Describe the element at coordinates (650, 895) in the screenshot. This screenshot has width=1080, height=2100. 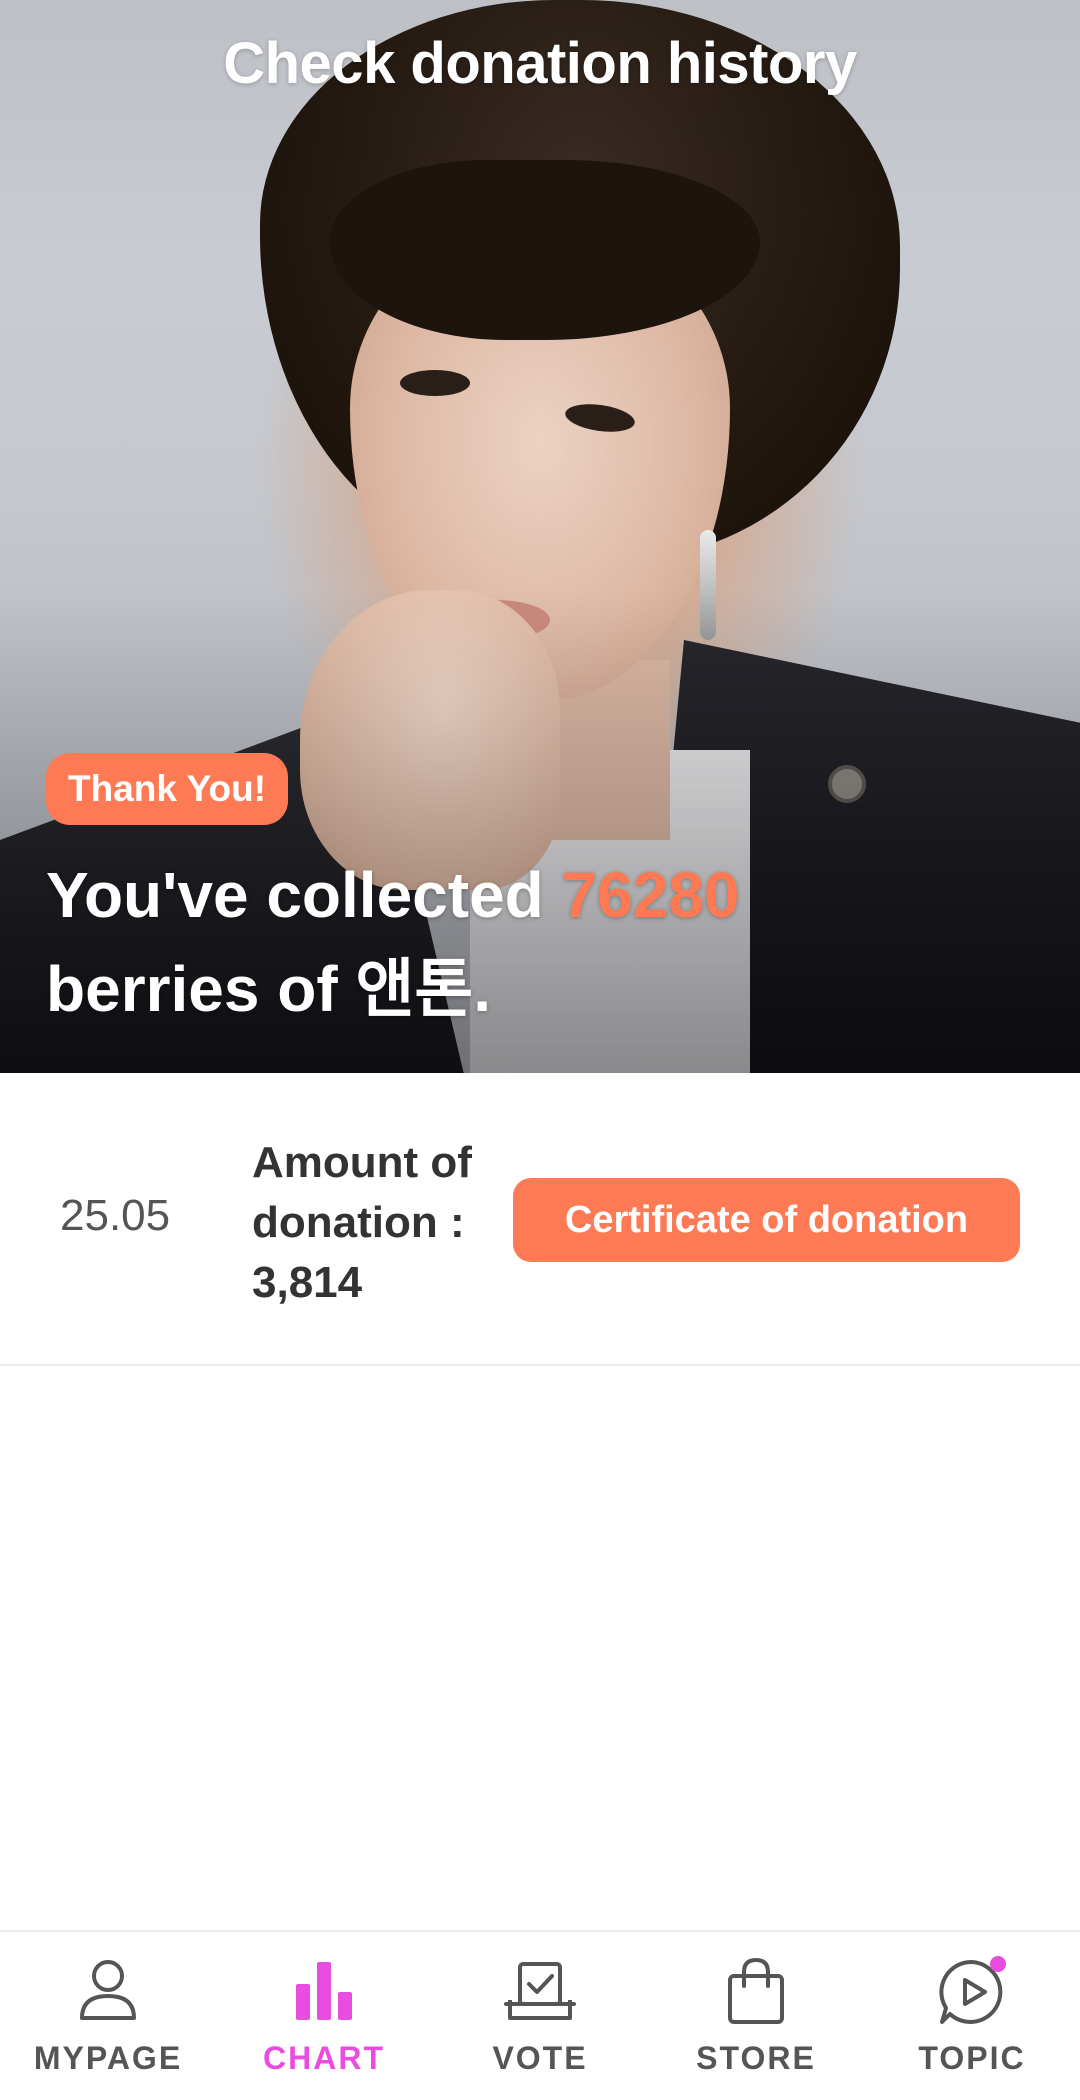
I see `collected-amount: 76280` at that location.